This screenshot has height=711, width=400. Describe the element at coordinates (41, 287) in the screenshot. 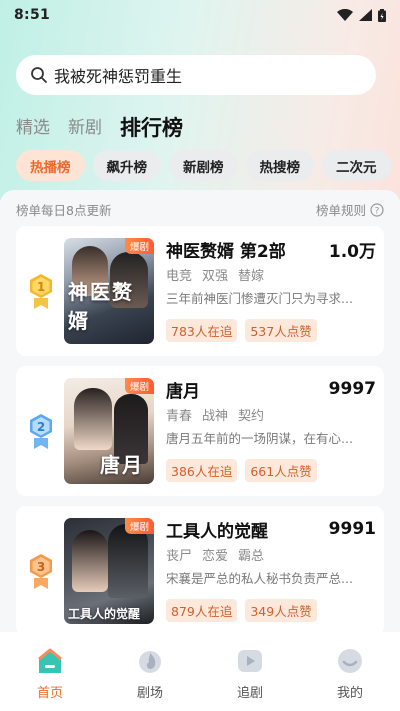

I see `rank-number: 1` at that location.